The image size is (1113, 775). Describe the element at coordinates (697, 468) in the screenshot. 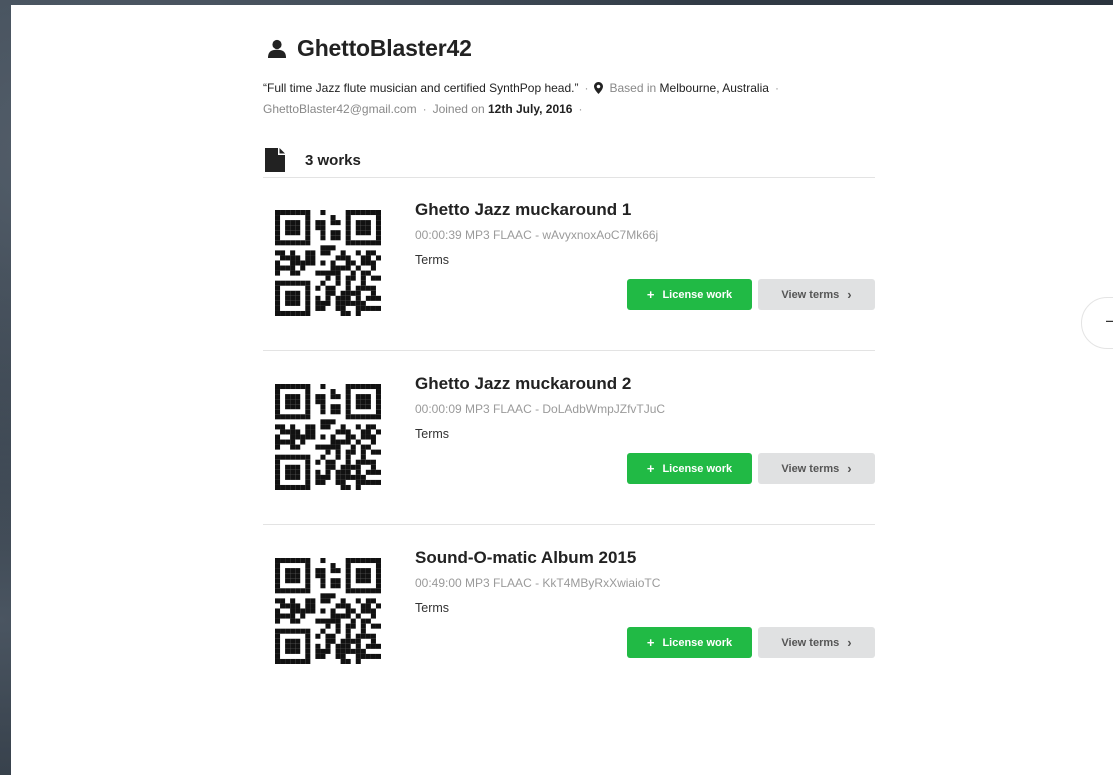

I see `license-work-label: License work` at that location.